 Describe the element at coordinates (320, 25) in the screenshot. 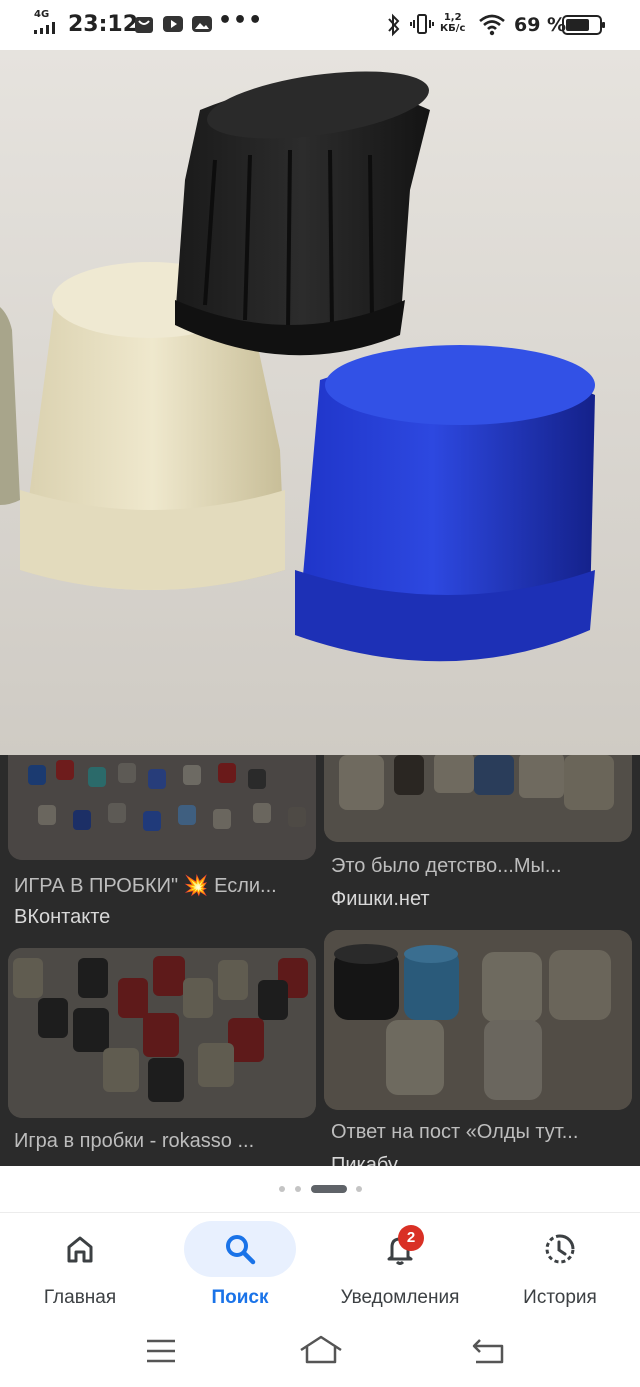

I see `status-bar: 4G 23:12 ••• 1,2 КБ/с 69 %` at that location.